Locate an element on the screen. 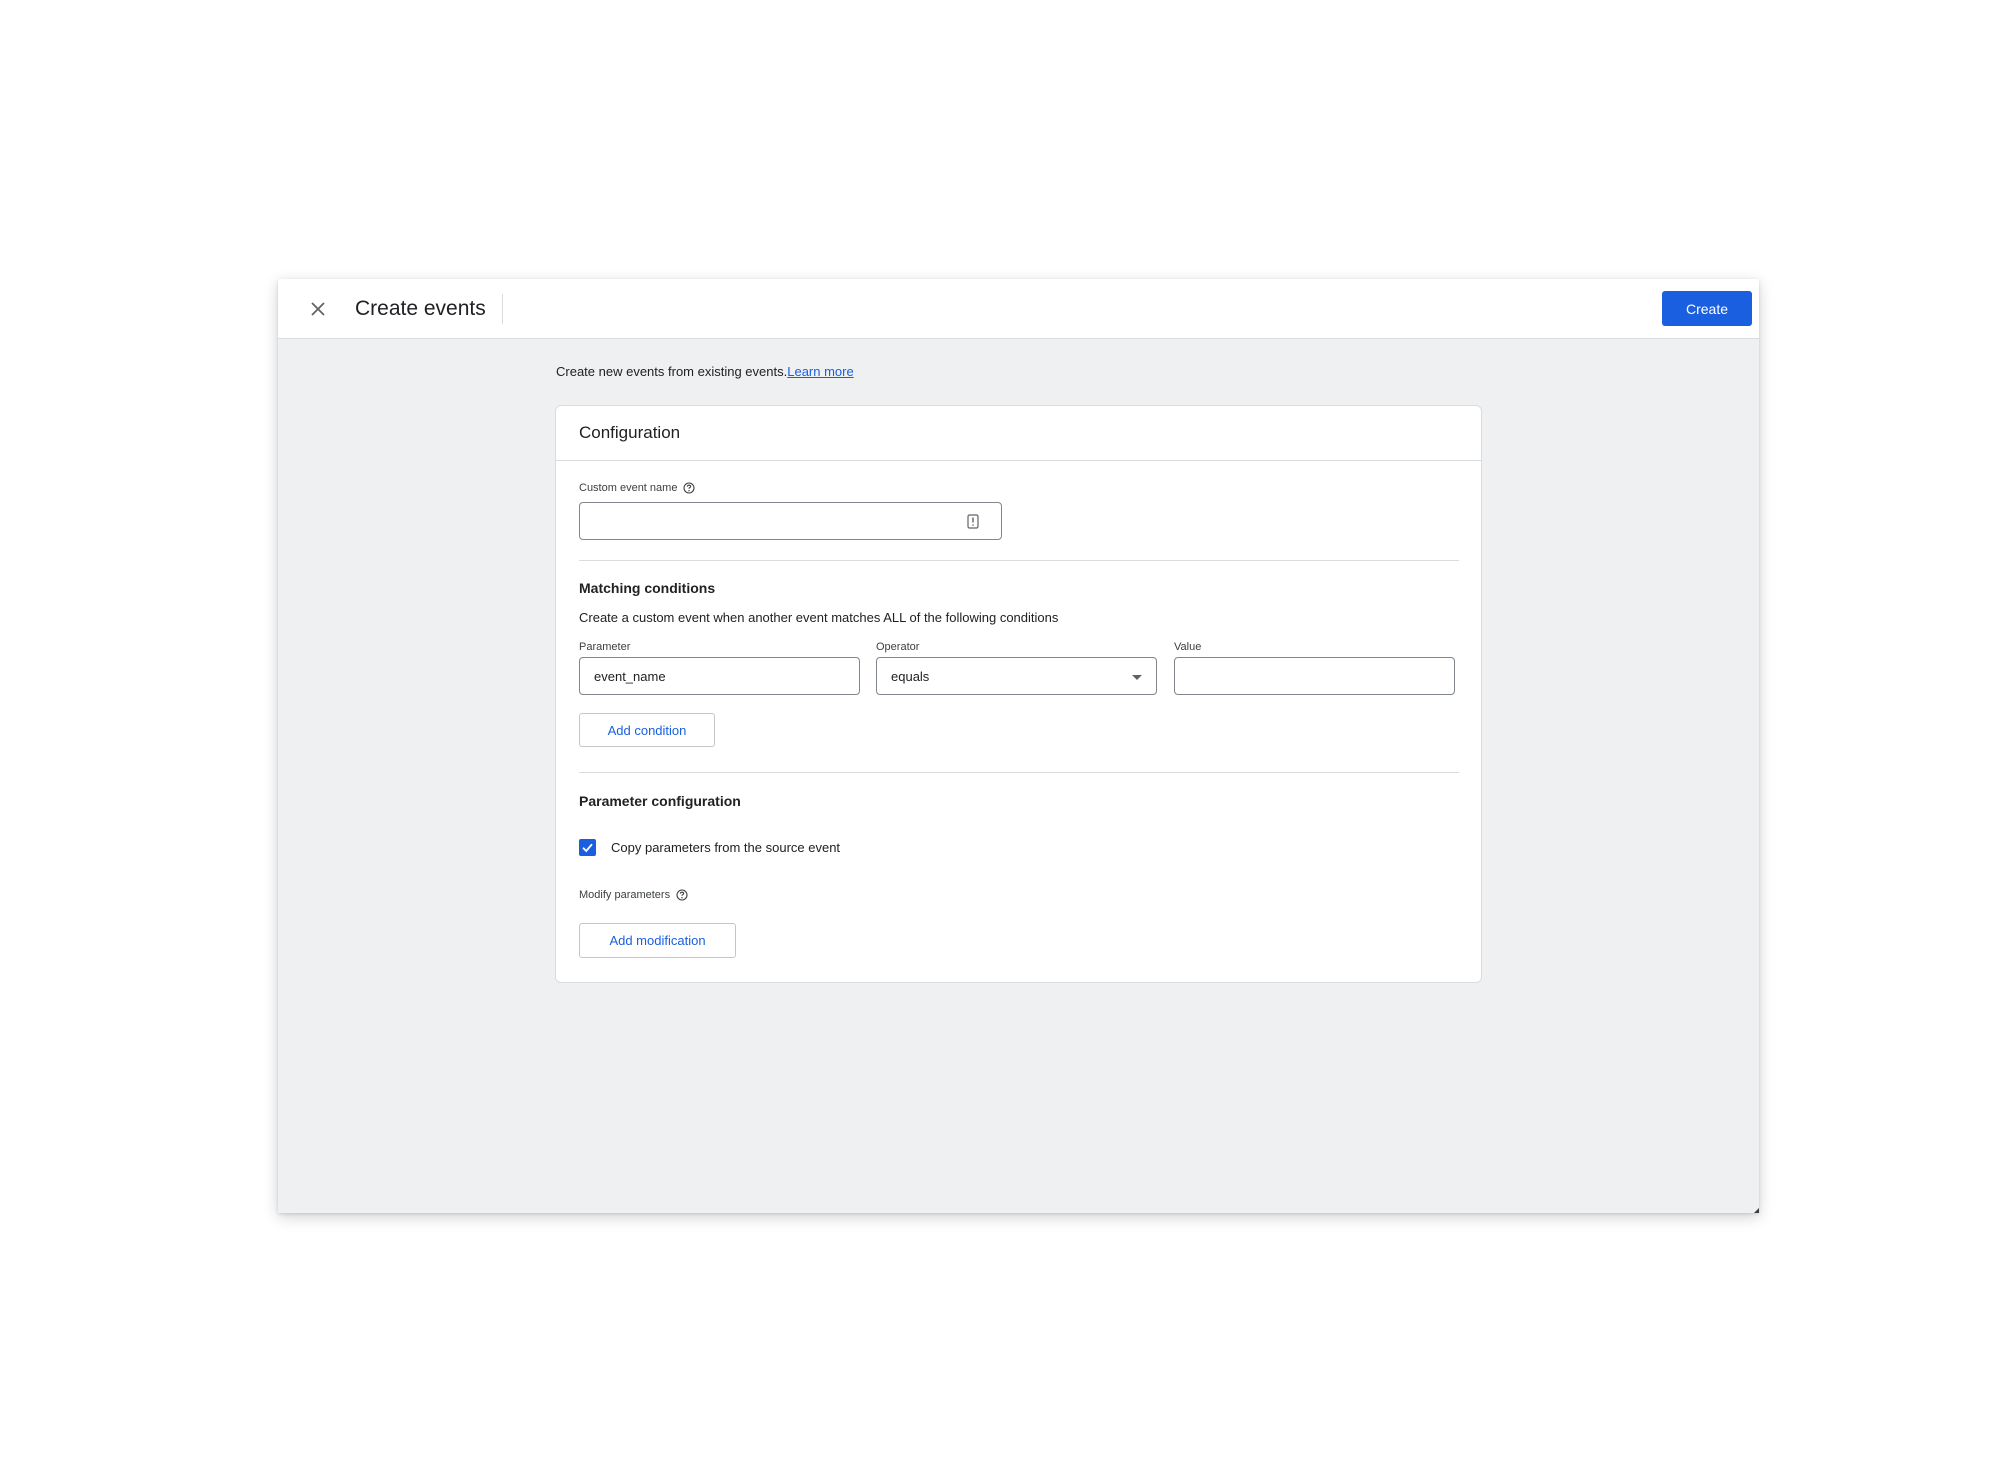 Image resolution: width=2013 pixels, height=1472 pixels. text-field-action-icon is located at coordinates (973, 521).